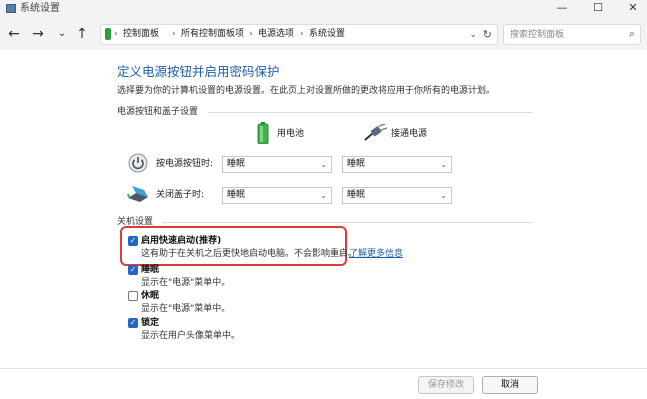 This screenshot has height=399, width=647. Describe the element at coordinates (150, 270) in the screenshot. I see `sleep-label: 睡眠` at that location.